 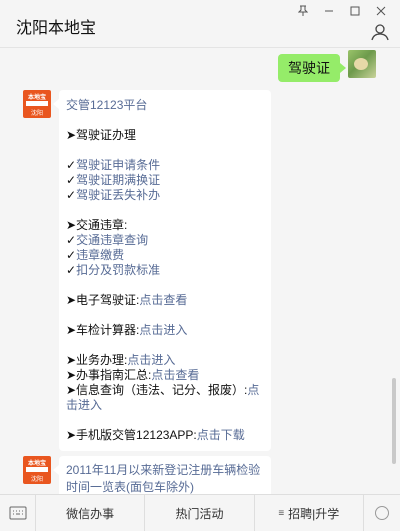 I want to click on message-line: ➤车检计算器:点击进入, so click(x=165, y=330).